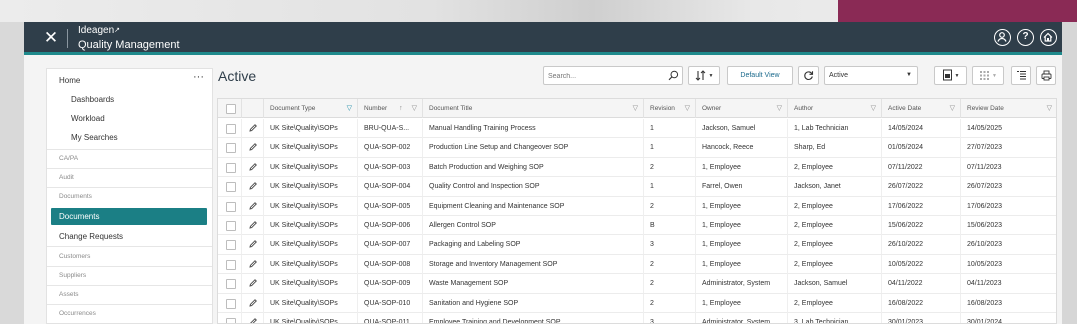 The width and height of the screenshot is (1077, 324). I want to click on more-options-icon: ···, so click(198, 77).